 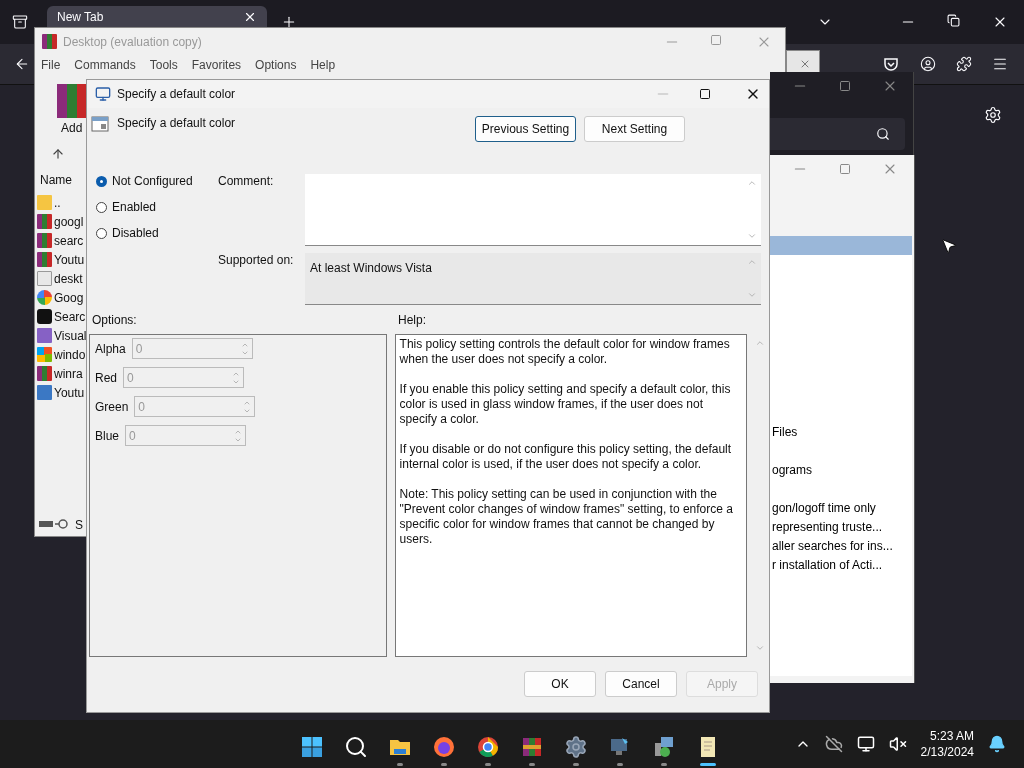 What do you see at coordinates (865, 744) in the screenshot?
I see `network-icon` at bounding box center [865, 744].